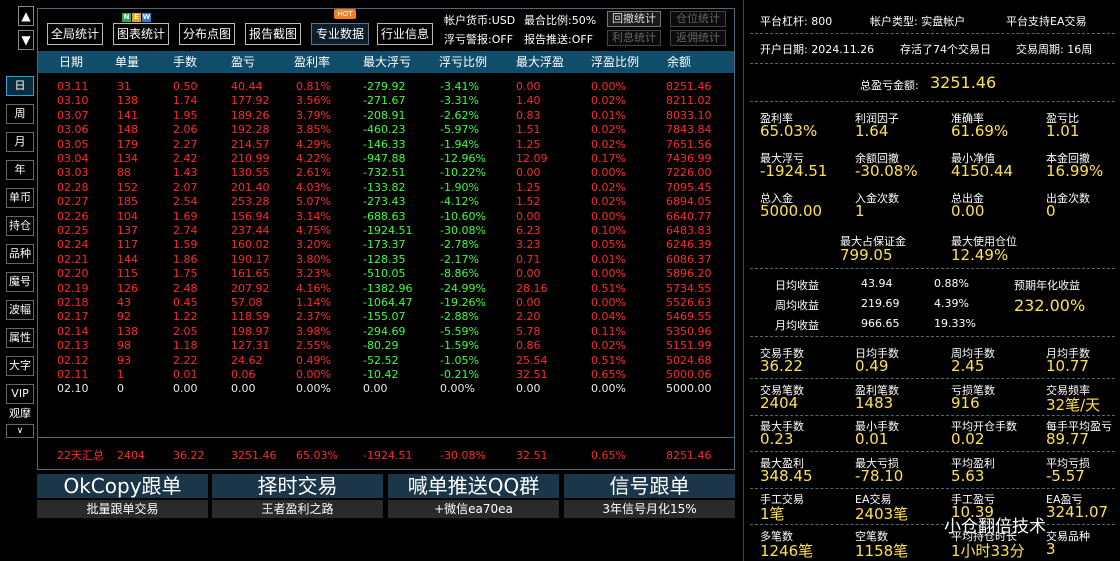 The width and height of the screenshot is (1120, 561). Describe the element at coordinates (932, 524) in the screenshot. I see `divider` at that location.